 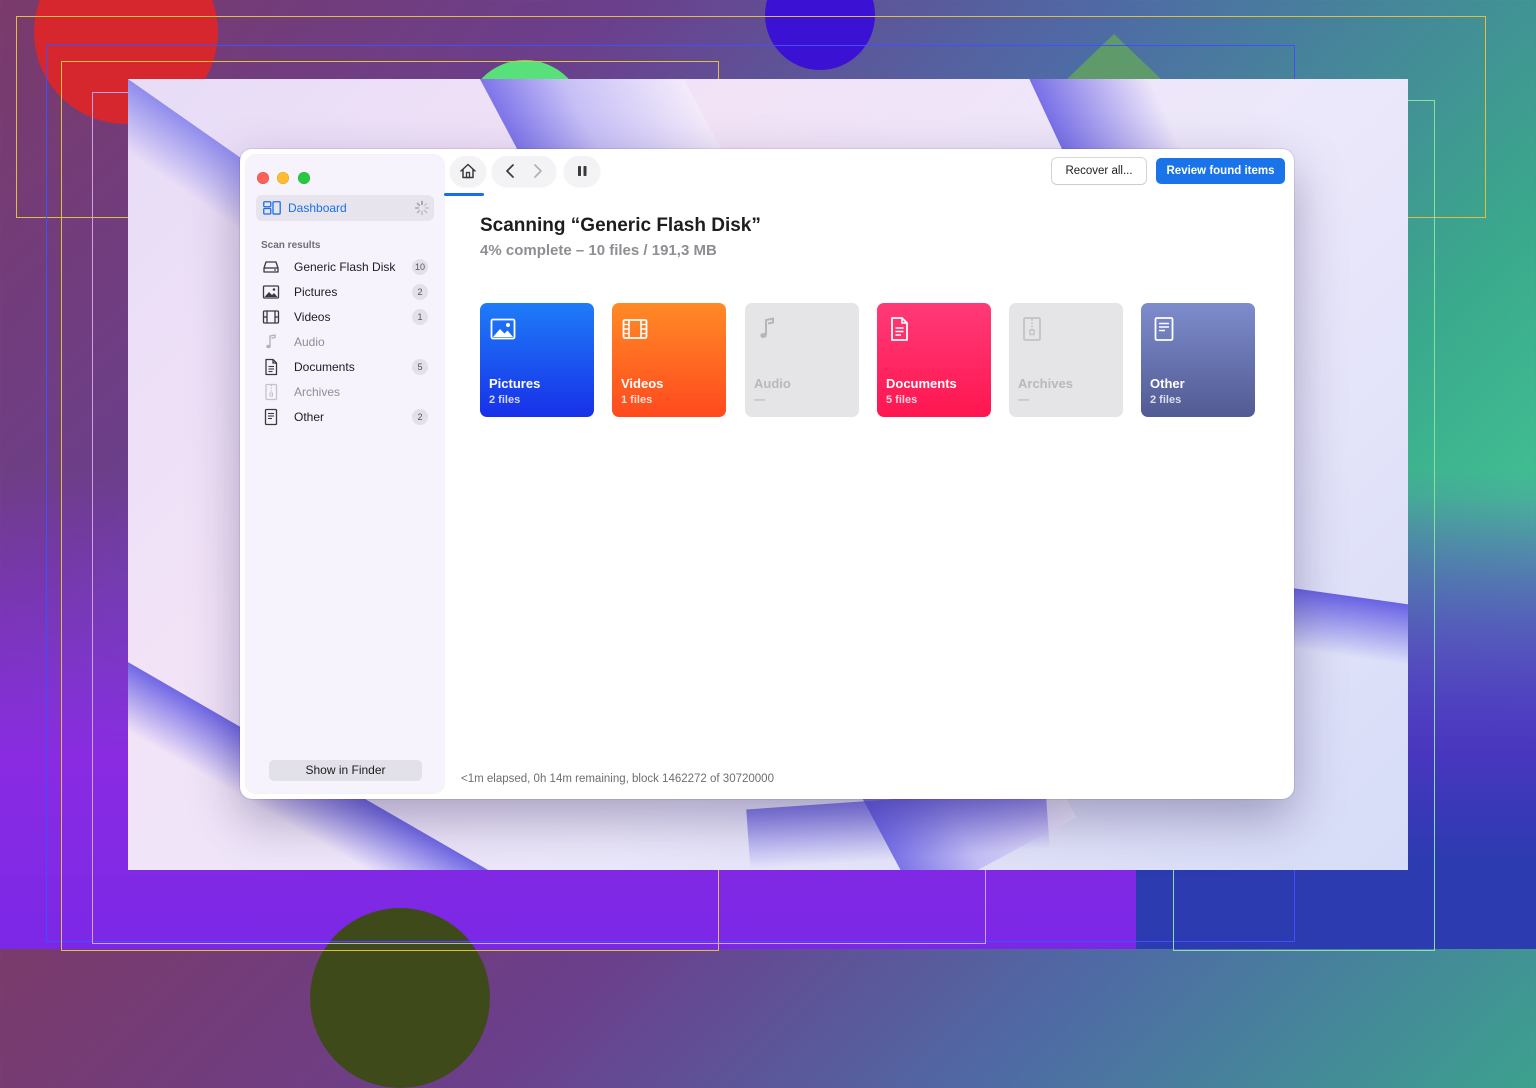 I want to click on sidebar-item-dashboard: Dashboard, so click(x=345, y=208).